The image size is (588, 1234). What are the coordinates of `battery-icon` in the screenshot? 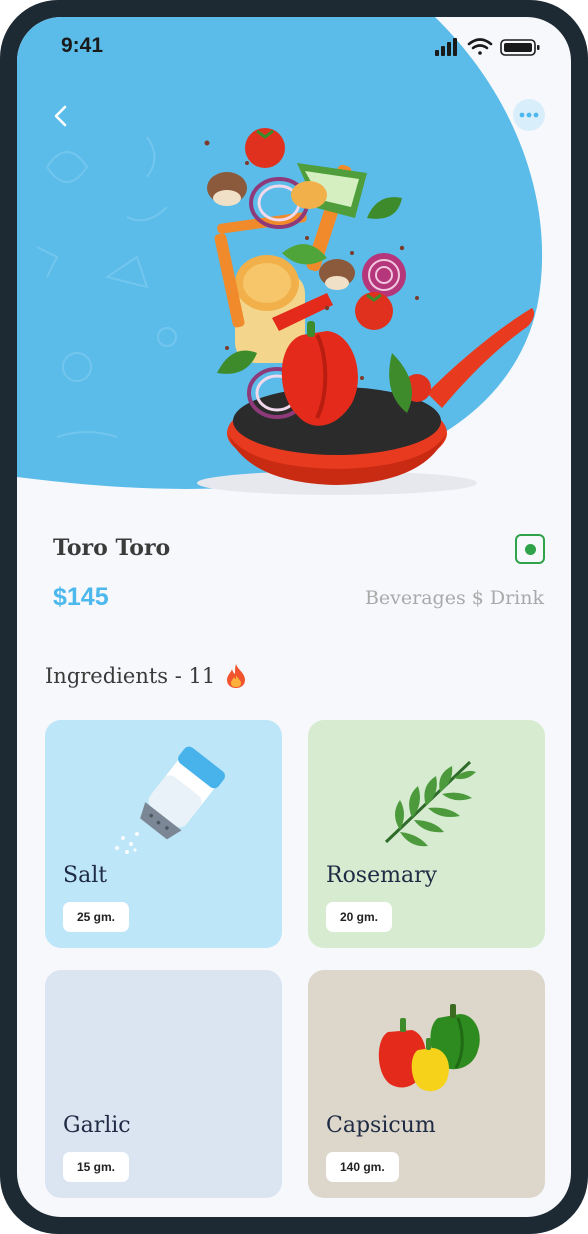 It's located at (520, 47).